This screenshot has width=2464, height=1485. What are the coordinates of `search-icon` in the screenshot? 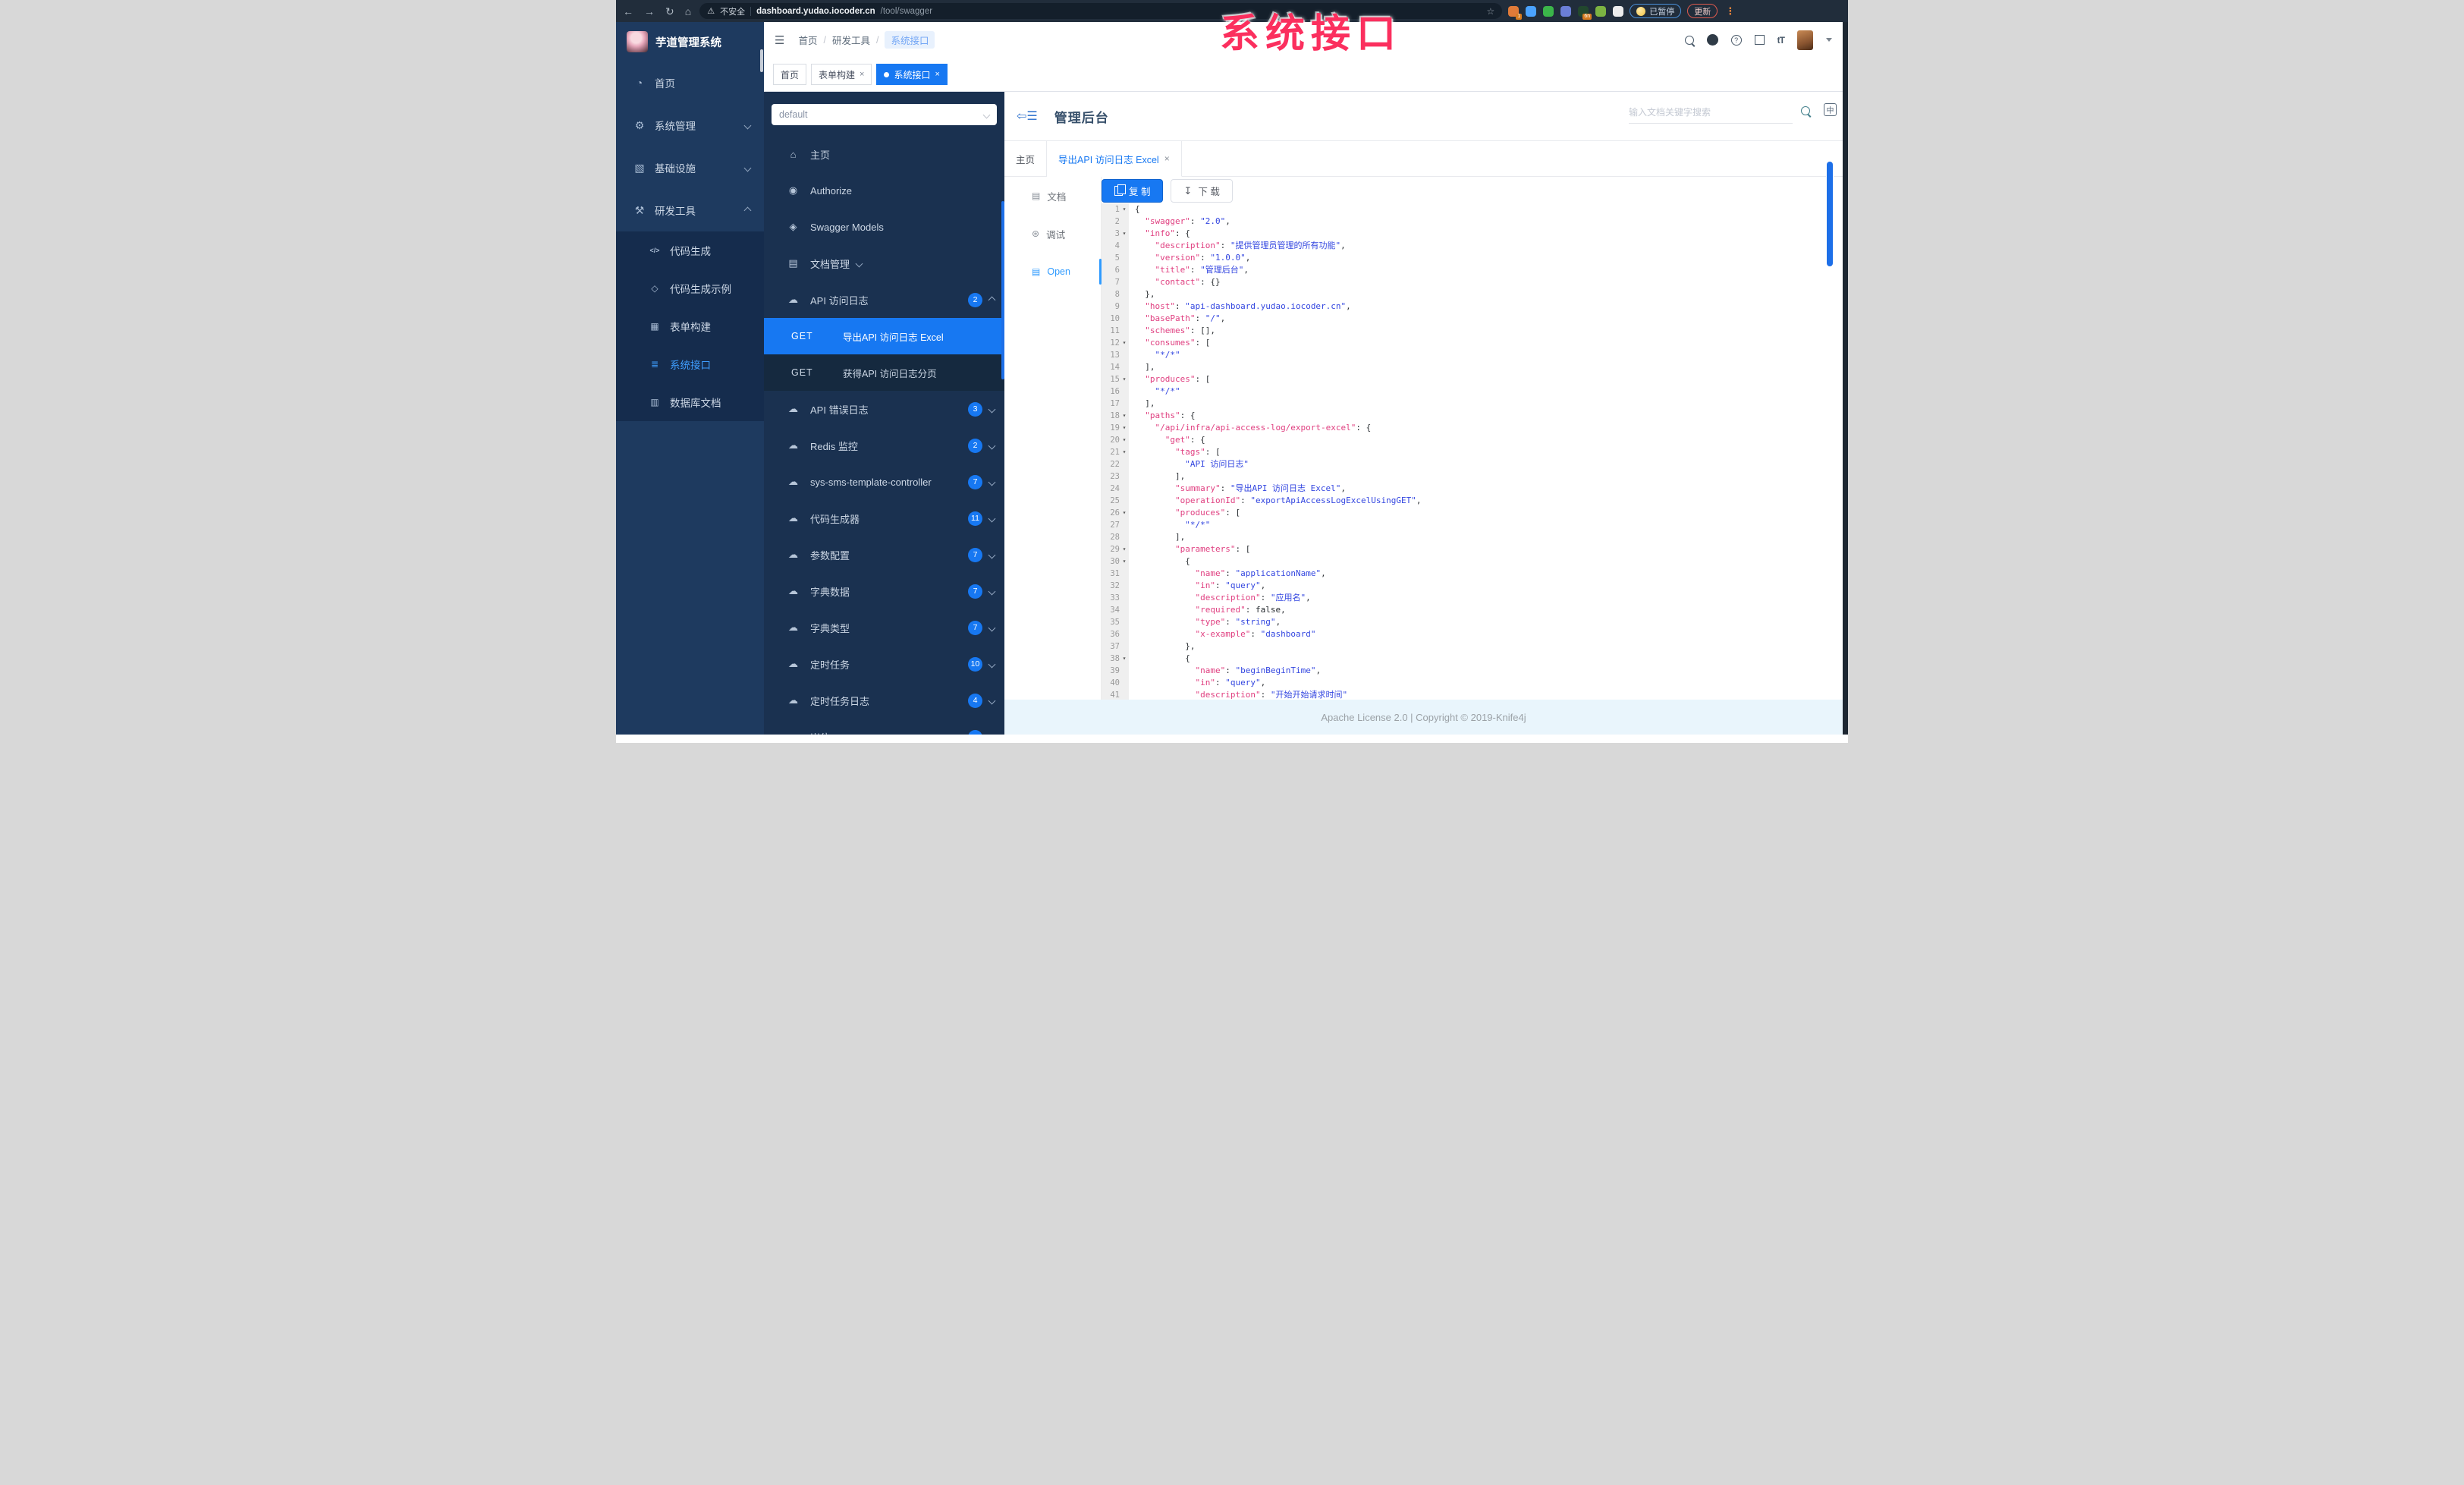 It's located at (1689, 40).